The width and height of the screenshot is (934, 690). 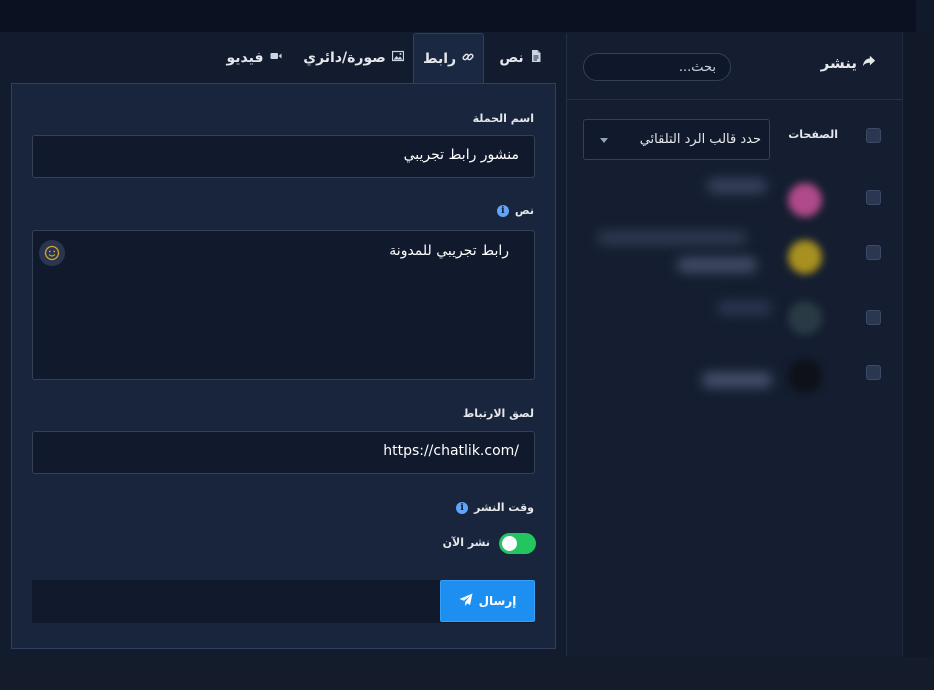 I want to click on post-text-area: رابط تجريبي للمدونة, so click(x=283, y=305).